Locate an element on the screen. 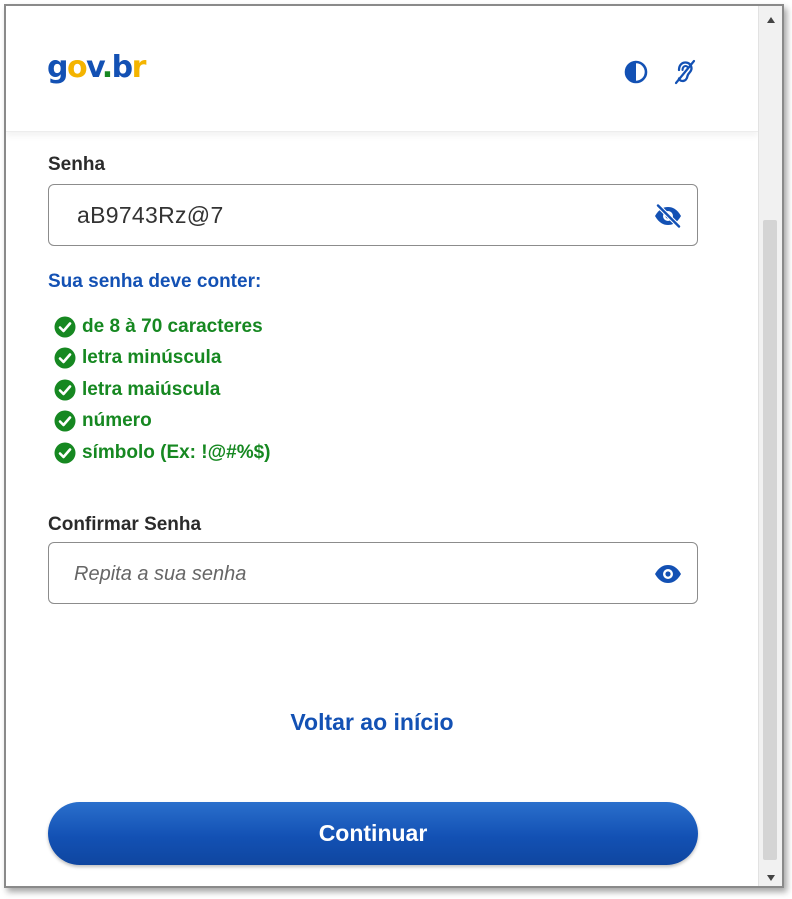 This screenshot has height=899, width=792. requirement-item: símbolo (Ex: !@#%$) is located at coordinates (162, 453).